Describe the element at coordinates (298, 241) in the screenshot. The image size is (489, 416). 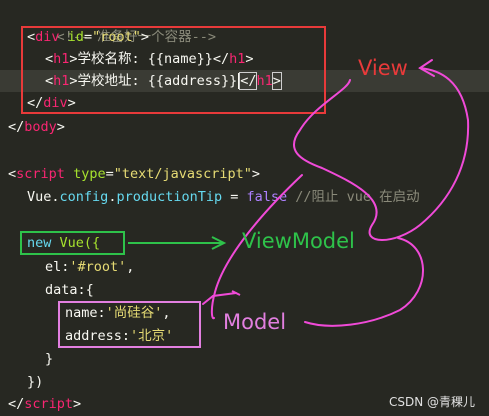
I see `viewmodel-label: ViewModel` at that location.